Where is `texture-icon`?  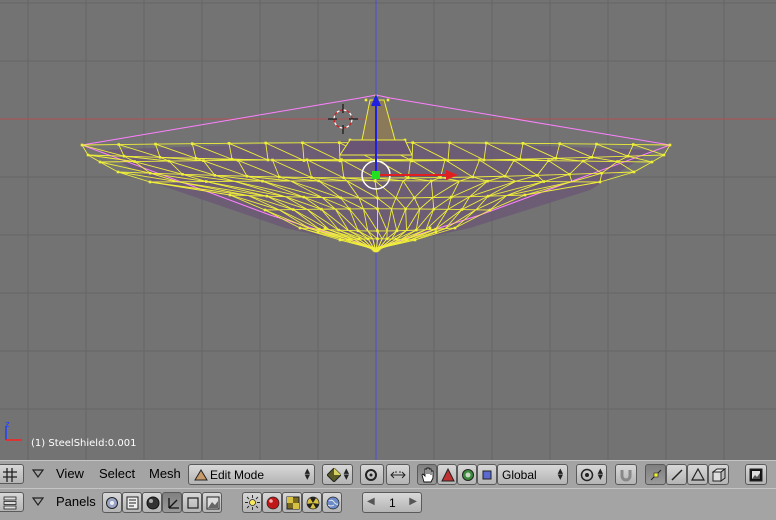 texture-icon is located at coordinates (293, 503).